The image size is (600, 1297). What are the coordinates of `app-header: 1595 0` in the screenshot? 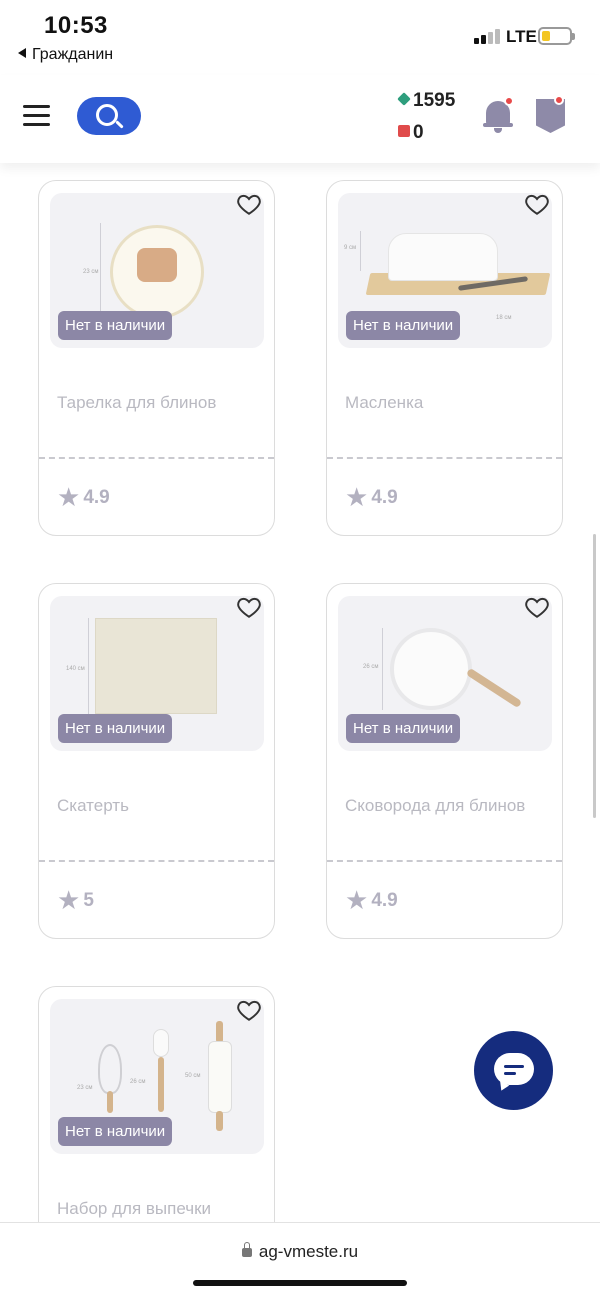 It's located at (300, 119).